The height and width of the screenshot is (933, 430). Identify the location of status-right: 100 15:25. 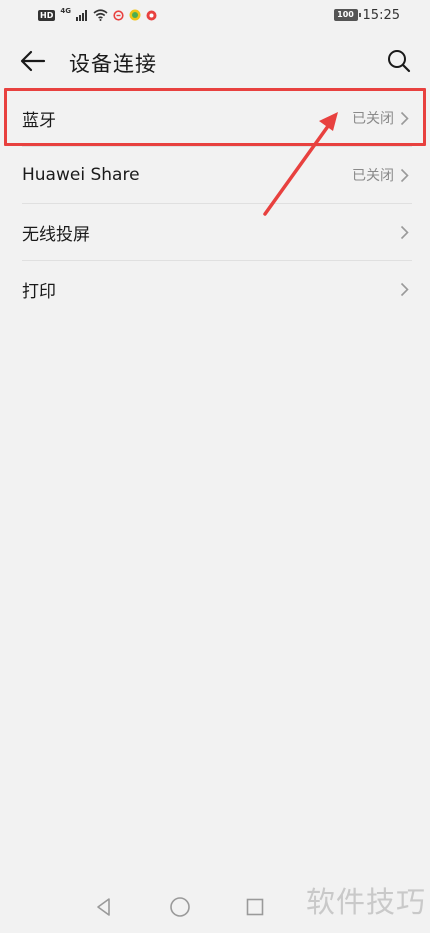
(366, 15).